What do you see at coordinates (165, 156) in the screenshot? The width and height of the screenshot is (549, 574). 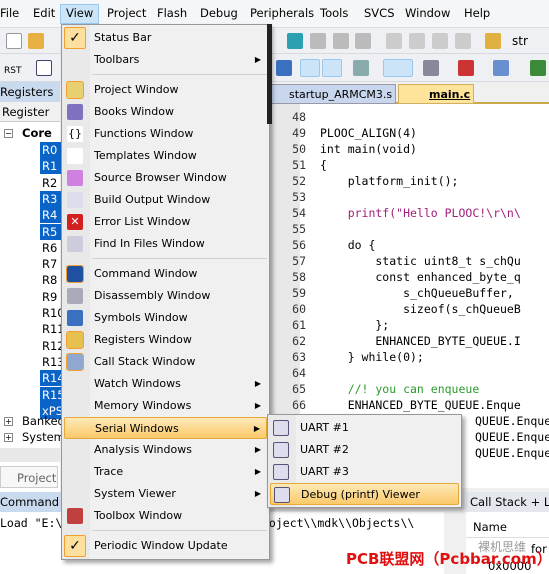 I see `menu-item-templates-window: Templates Window` at bounding box center [165, 156].